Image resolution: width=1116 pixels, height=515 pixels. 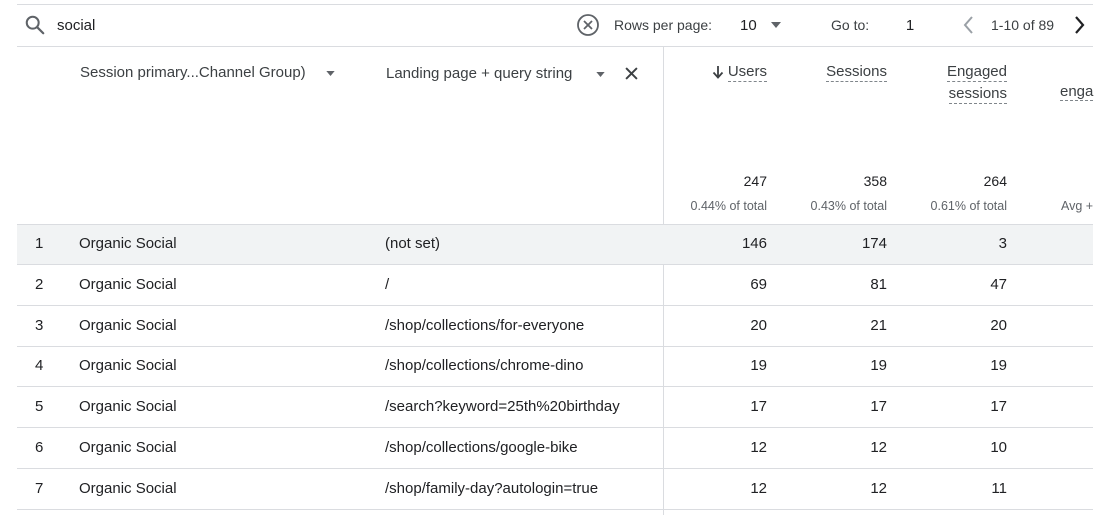 What do you see at coordinates (555, 509) in the screenshot?
I see `row-divider` at bounding box center [555, 509].